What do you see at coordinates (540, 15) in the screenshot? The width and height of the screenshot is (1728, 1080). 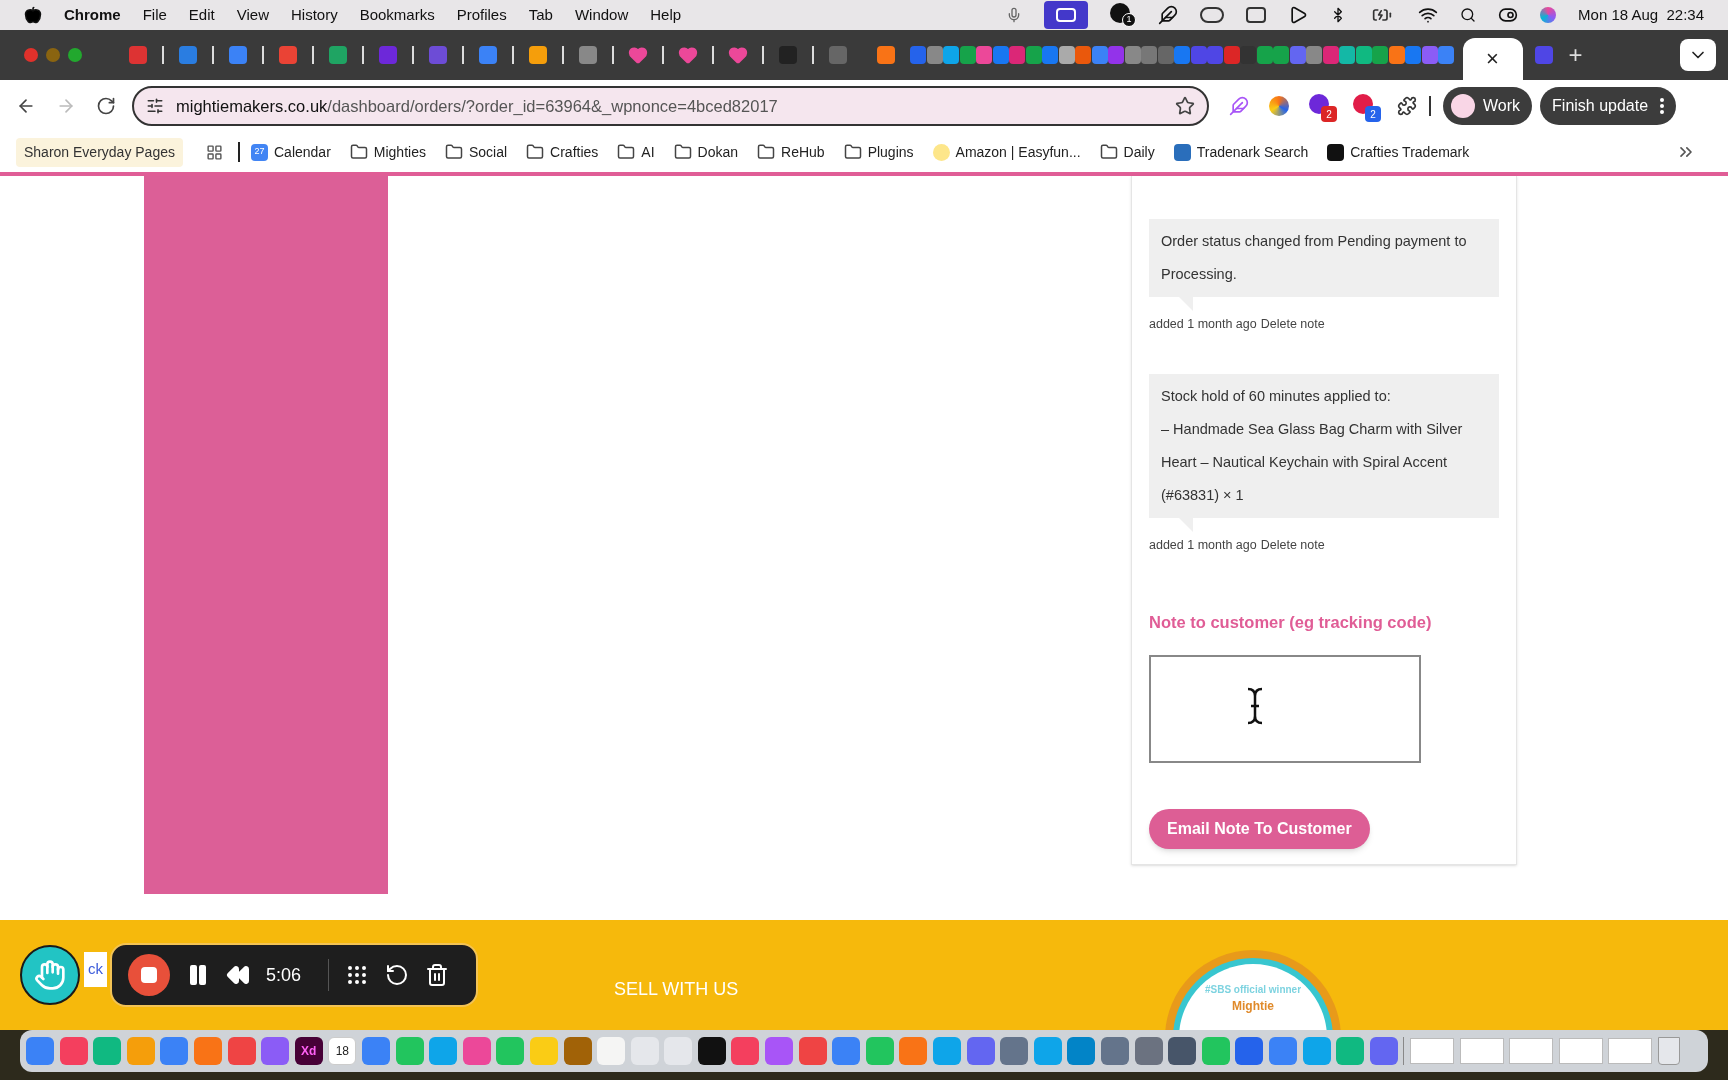 I see `menu-item: Tab` at bounding box center [540, 15].